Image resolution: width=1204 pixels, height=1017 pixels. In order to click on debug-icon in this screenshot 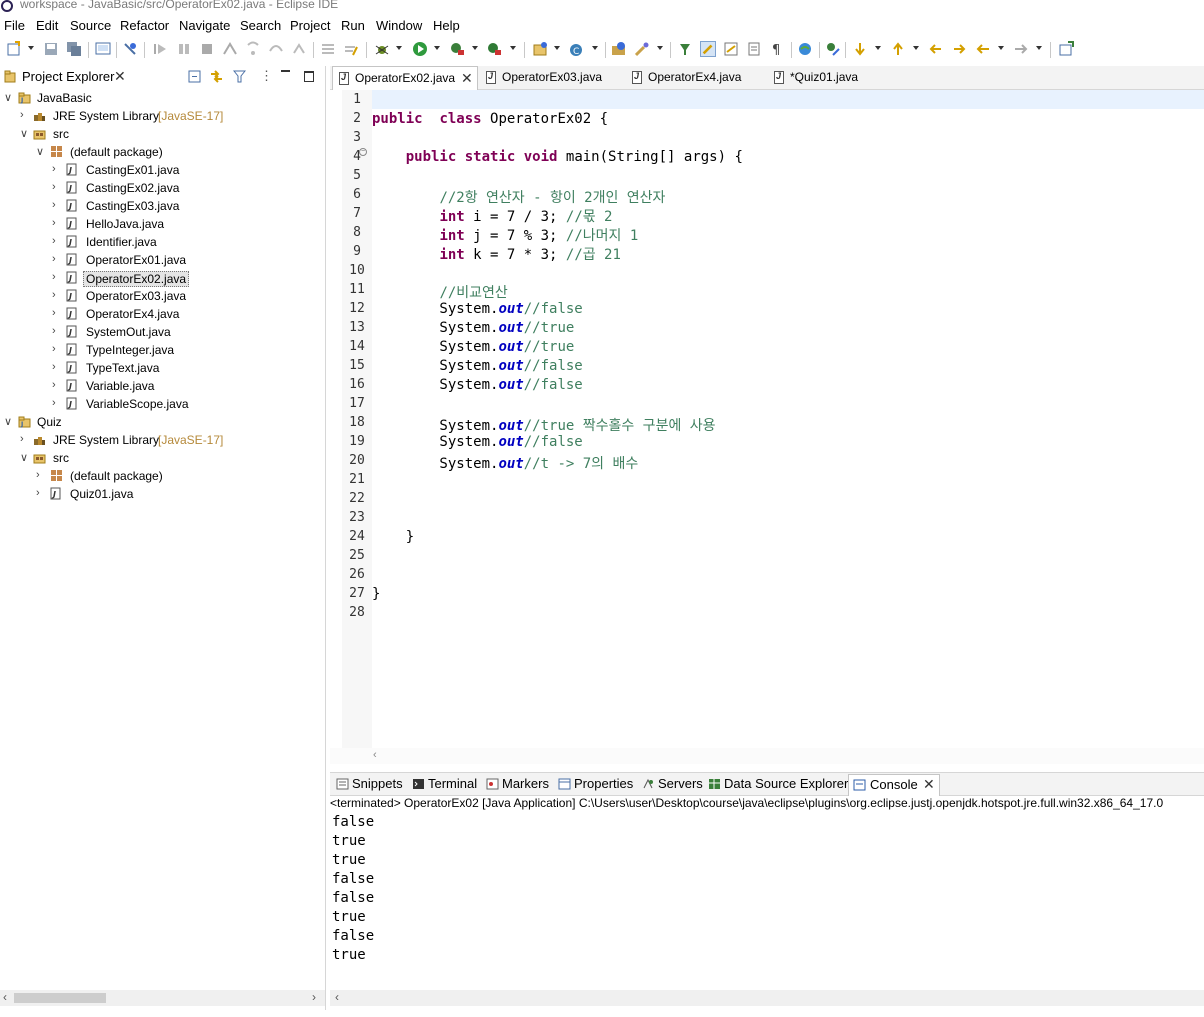, I will do `click(382, 49)`.